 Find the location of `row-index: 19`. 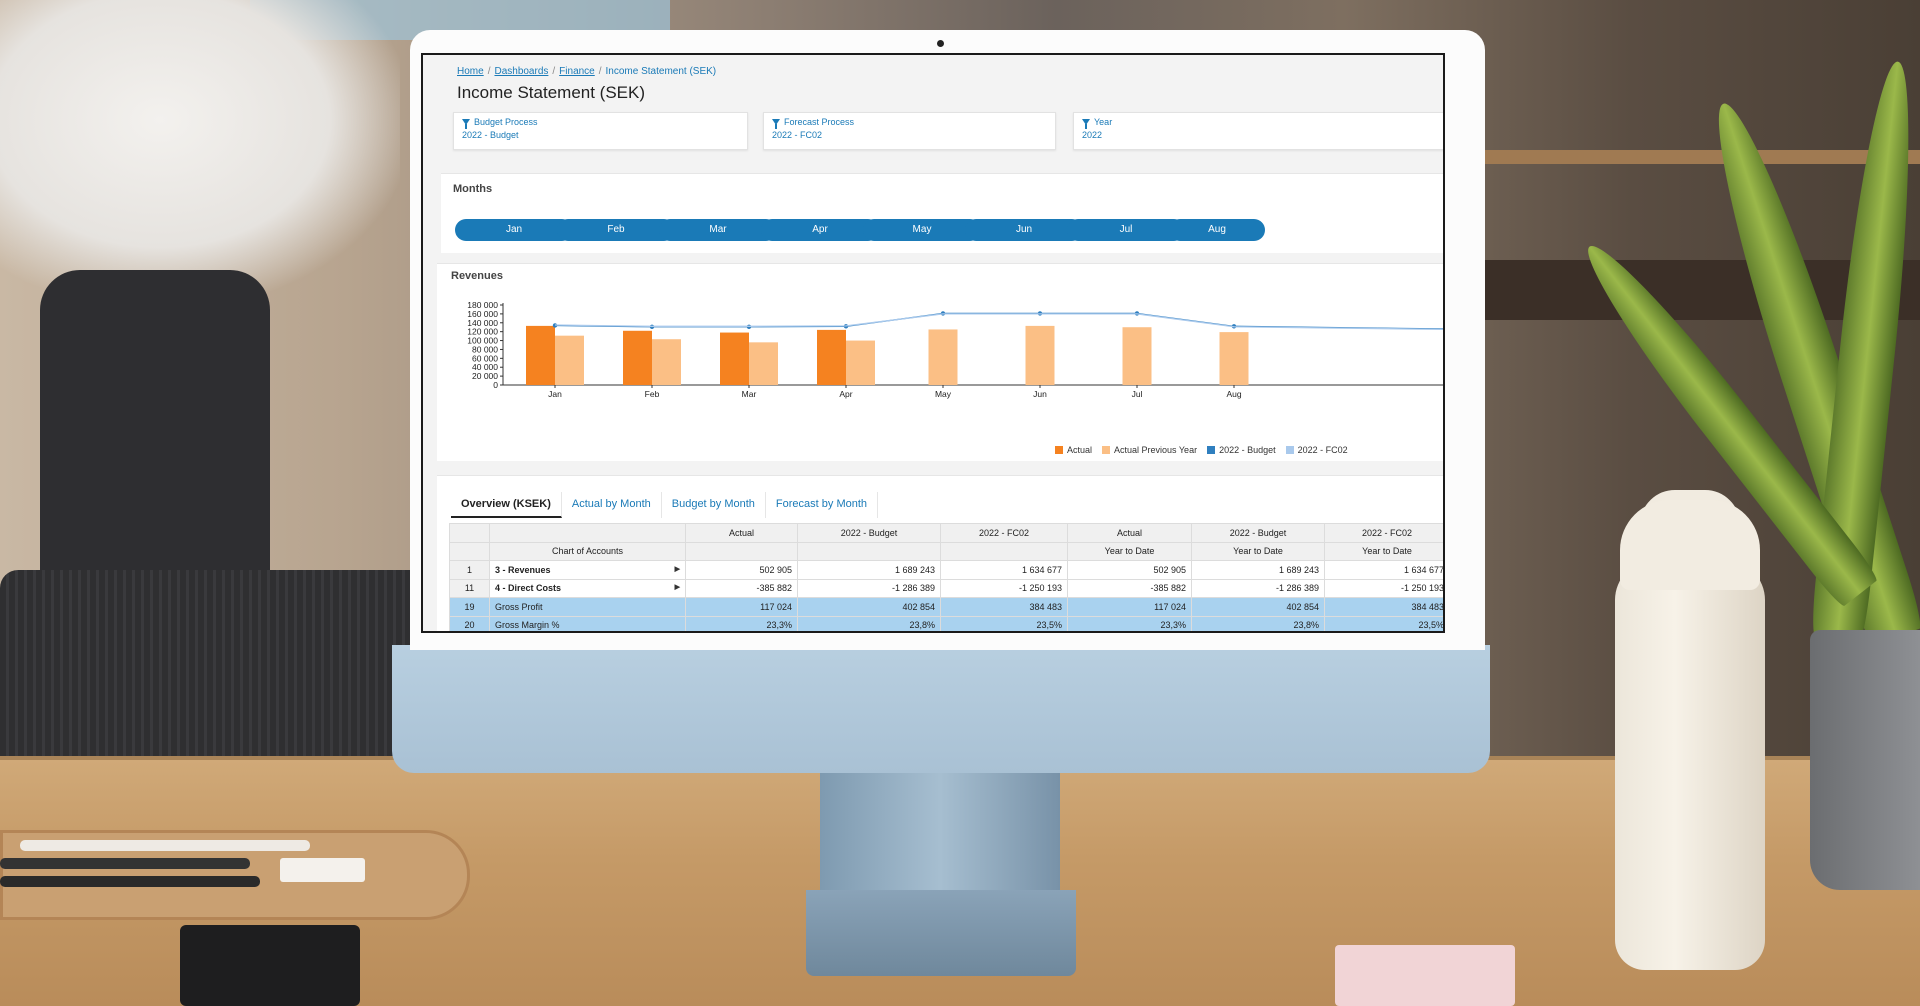

row-index: 19 is located at coordinates (469, 607).